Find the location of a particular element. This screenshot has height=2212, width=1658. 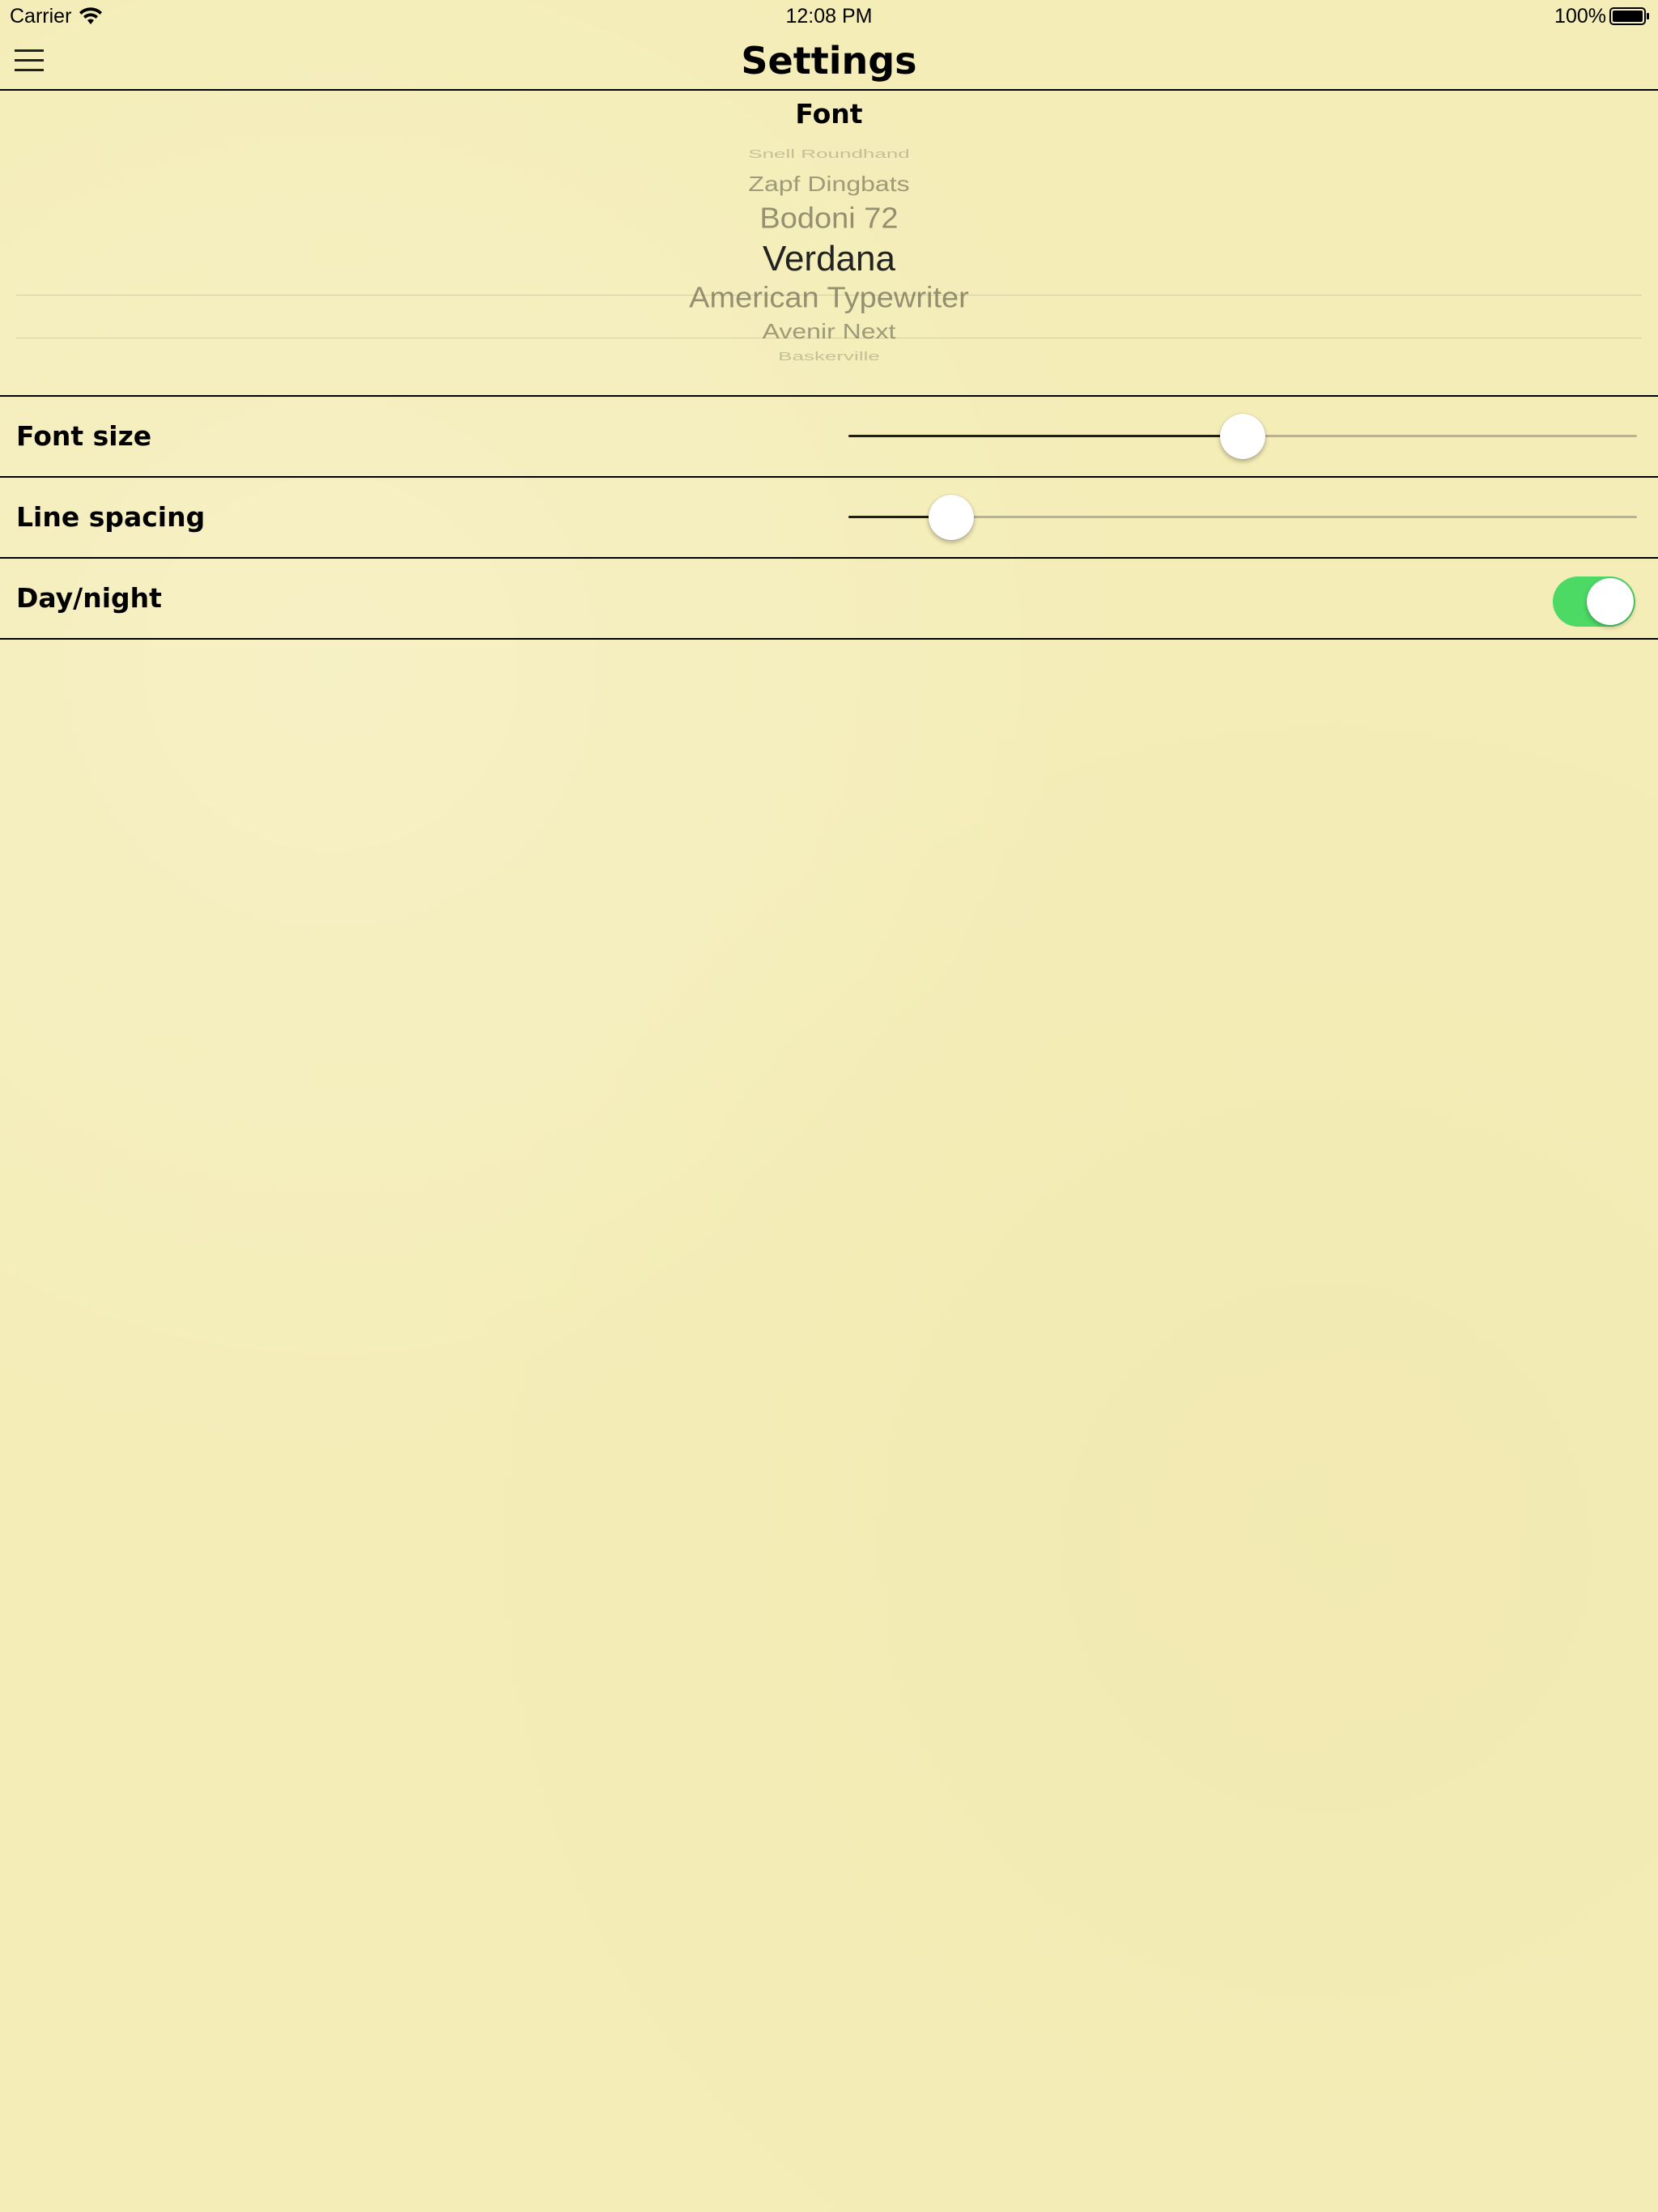

page-title: Settings is located at coordinates (829, 61).